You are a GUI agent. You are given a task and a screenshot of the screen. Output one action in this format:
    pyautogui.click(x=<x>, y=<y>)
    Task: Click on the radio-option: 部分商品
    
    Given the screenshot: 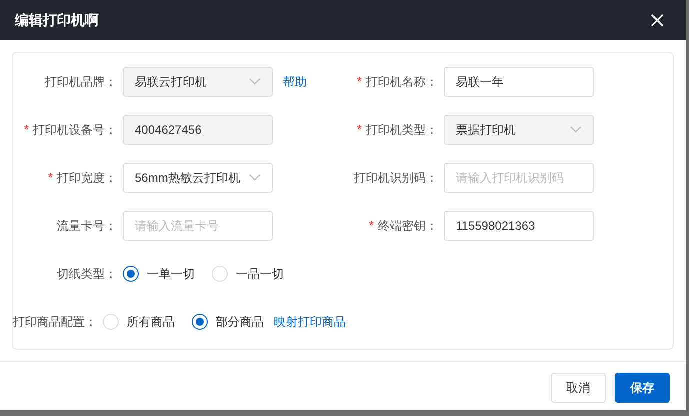 What is the action you would take?
    pyautogui.click(x=228, y=322)
    